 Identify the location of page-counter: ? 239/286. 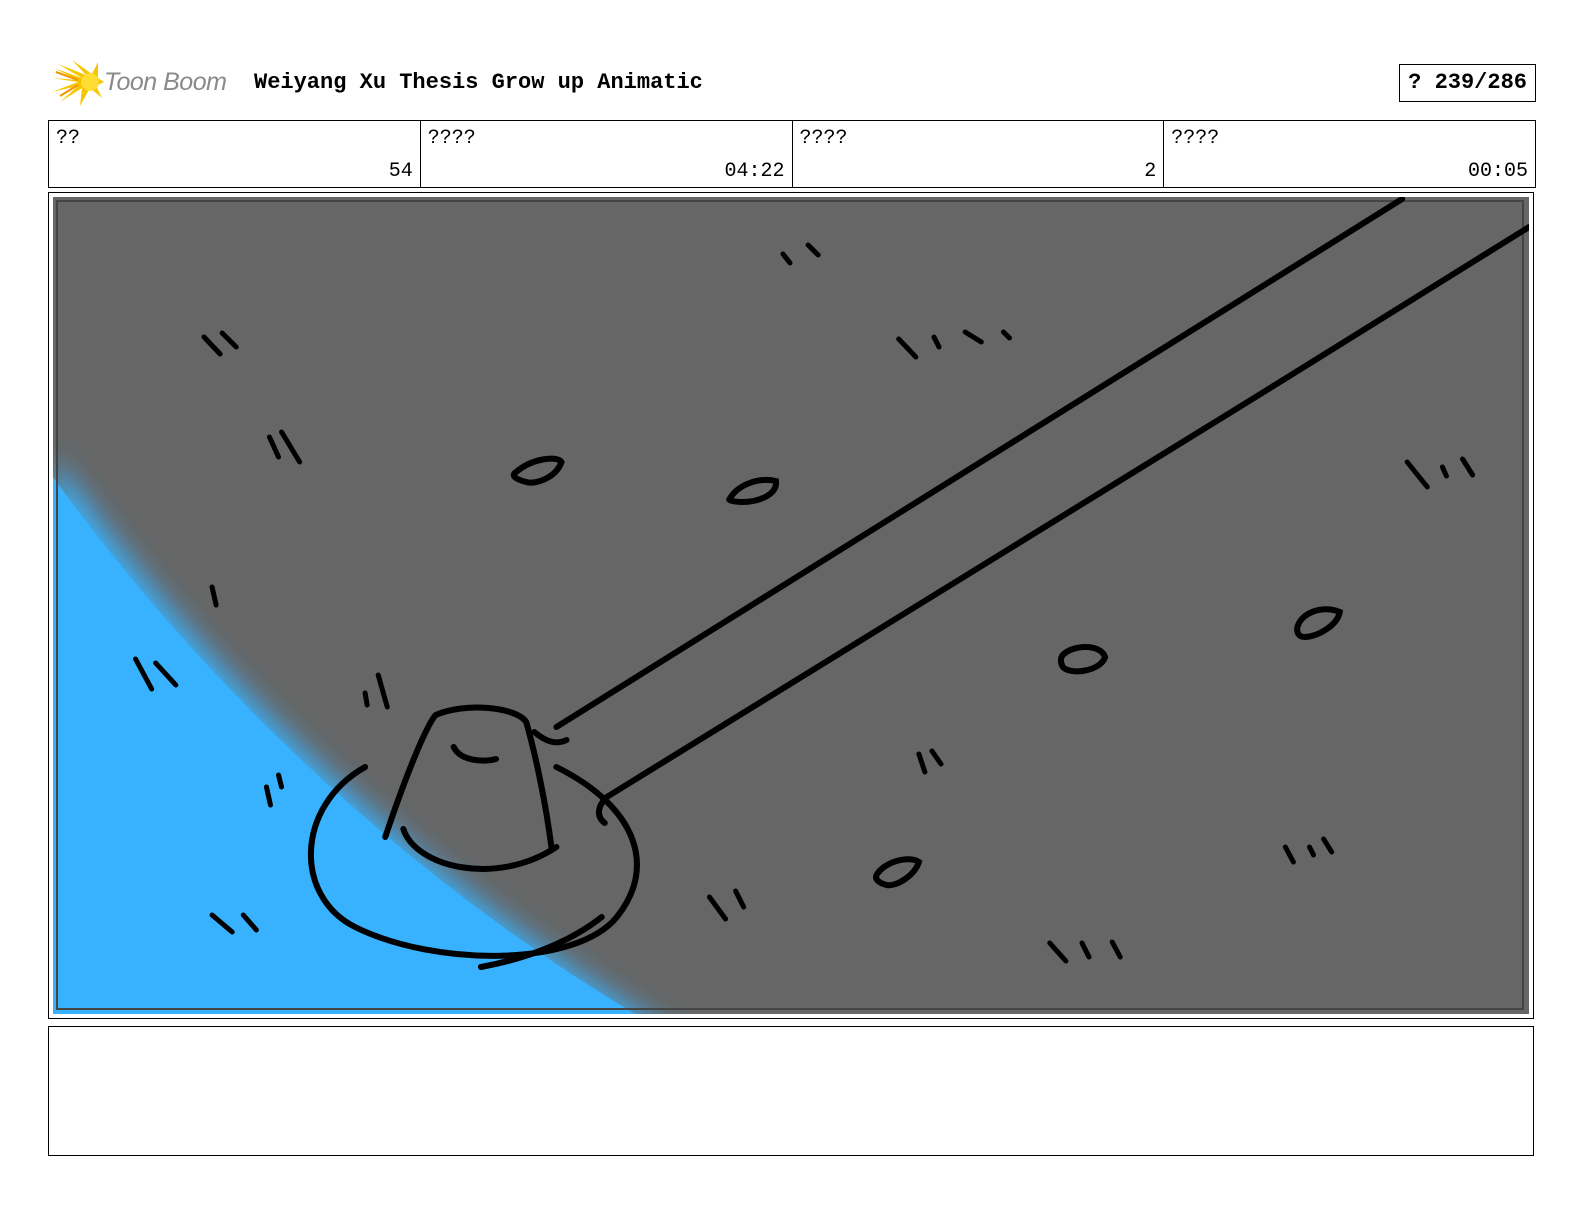
(1467, 83).